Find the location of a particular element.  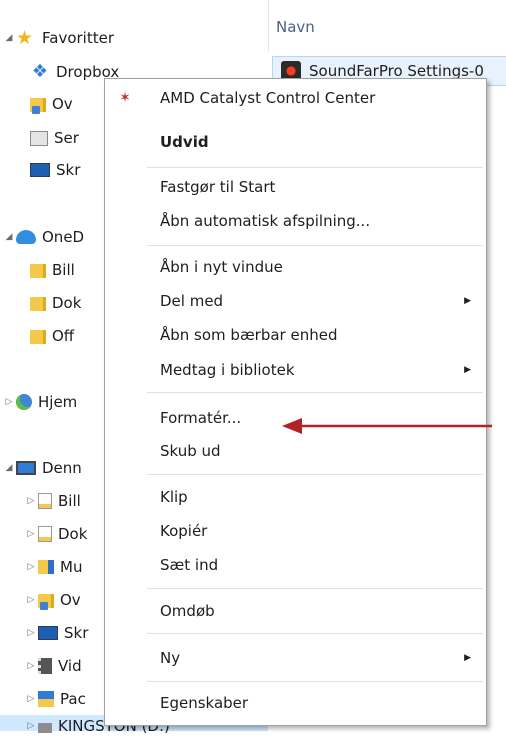

nav-item-office: Off is located at coordinates (37, 336).